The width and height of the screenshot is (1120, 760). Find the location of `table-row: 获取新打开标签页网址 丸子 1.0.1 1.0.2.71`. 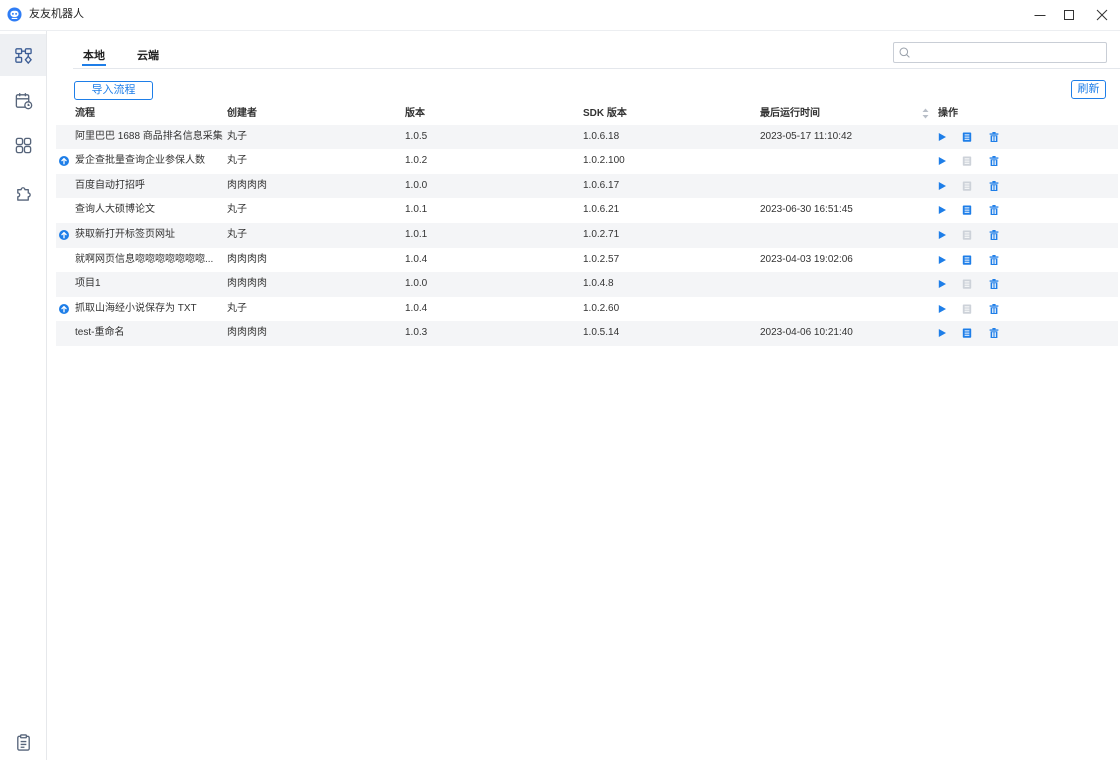

table-row: 获取新打开标签页网址 丸子 1.0.1 1.0.2.71 is located at coordinates (587, 235).